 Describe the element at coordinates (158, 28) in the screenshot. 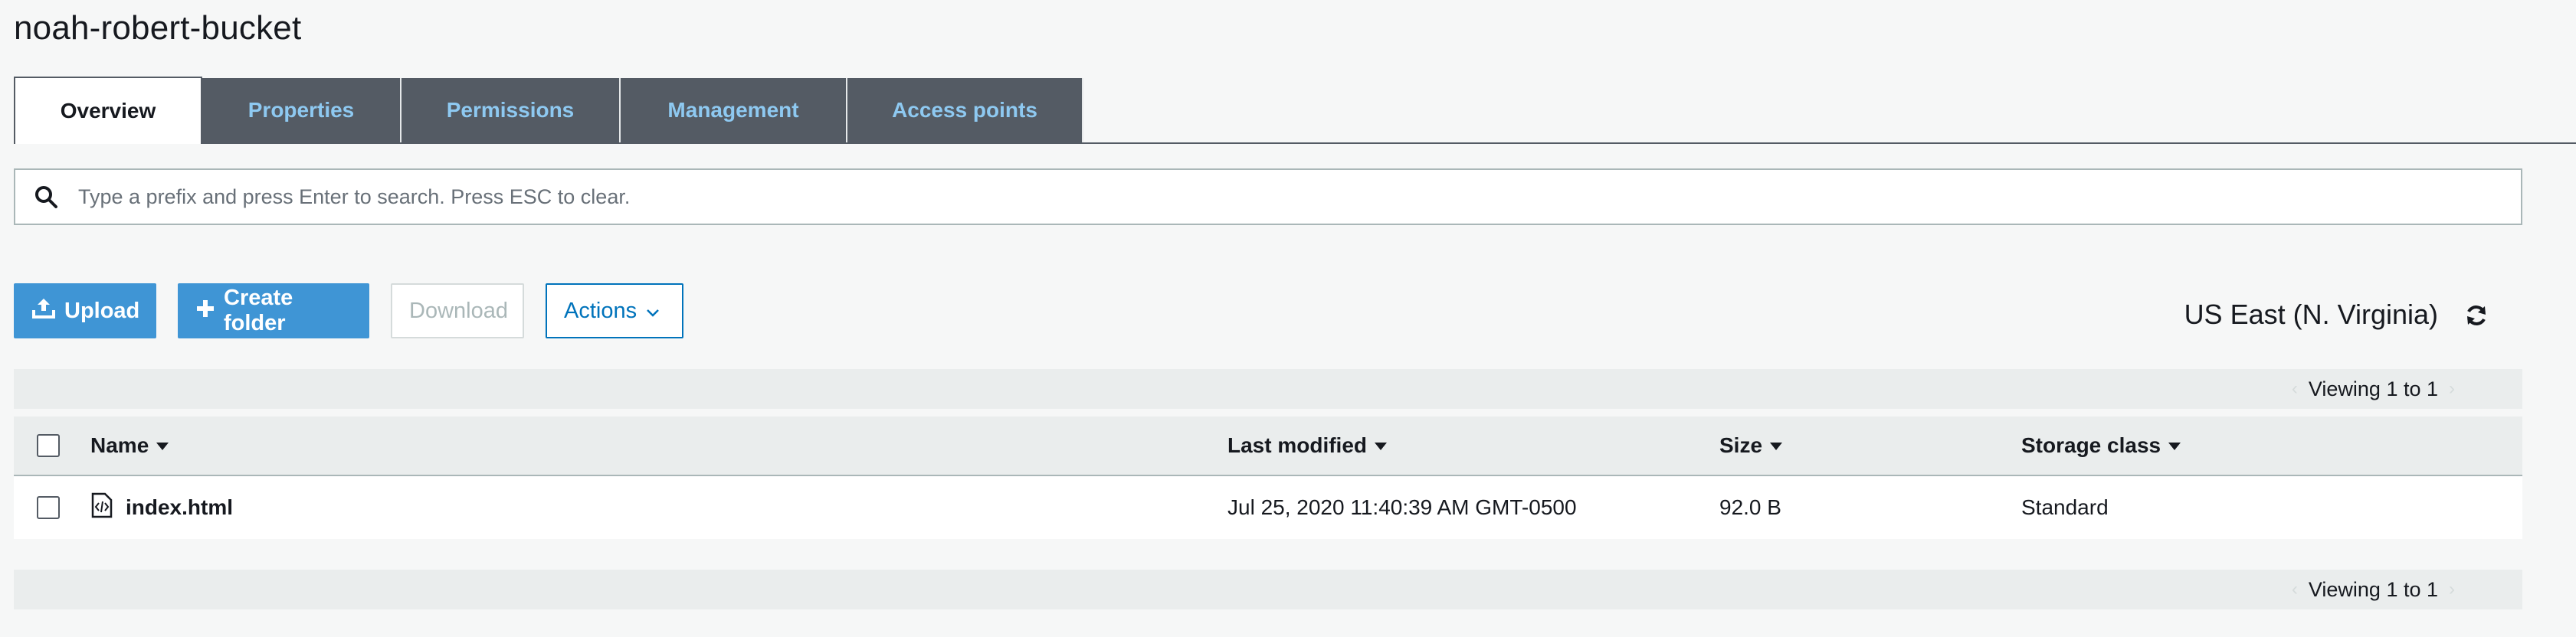

I see `page-title: noah-robert-bucket` at that location.